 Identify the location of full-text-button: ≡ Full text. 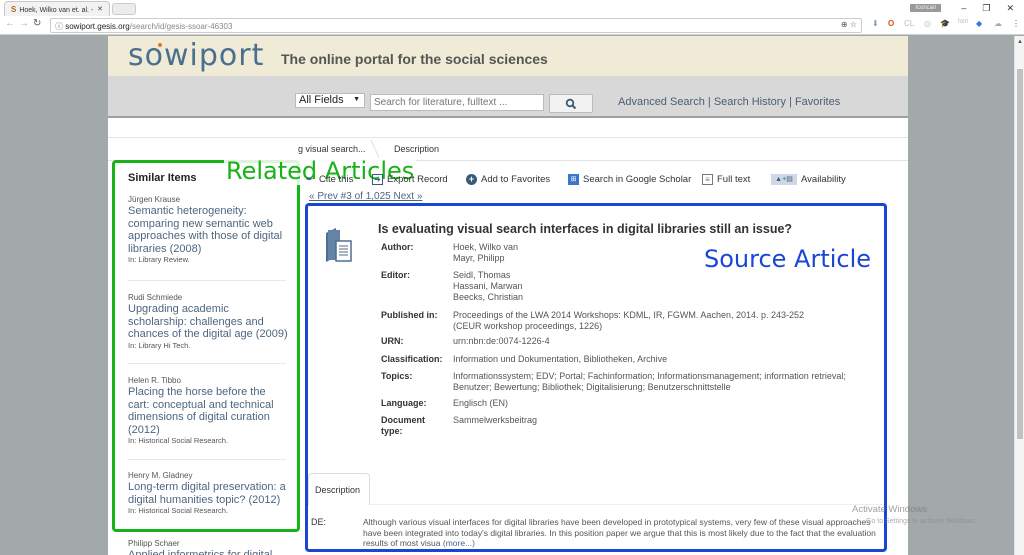
(726, 179).